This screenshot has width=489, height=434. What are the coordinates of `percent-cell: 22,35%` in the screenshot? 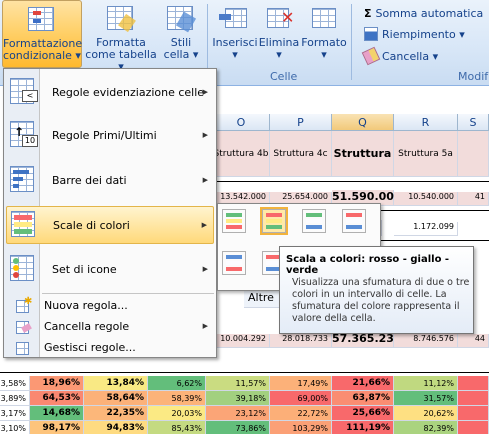 It's located at (116, 413).